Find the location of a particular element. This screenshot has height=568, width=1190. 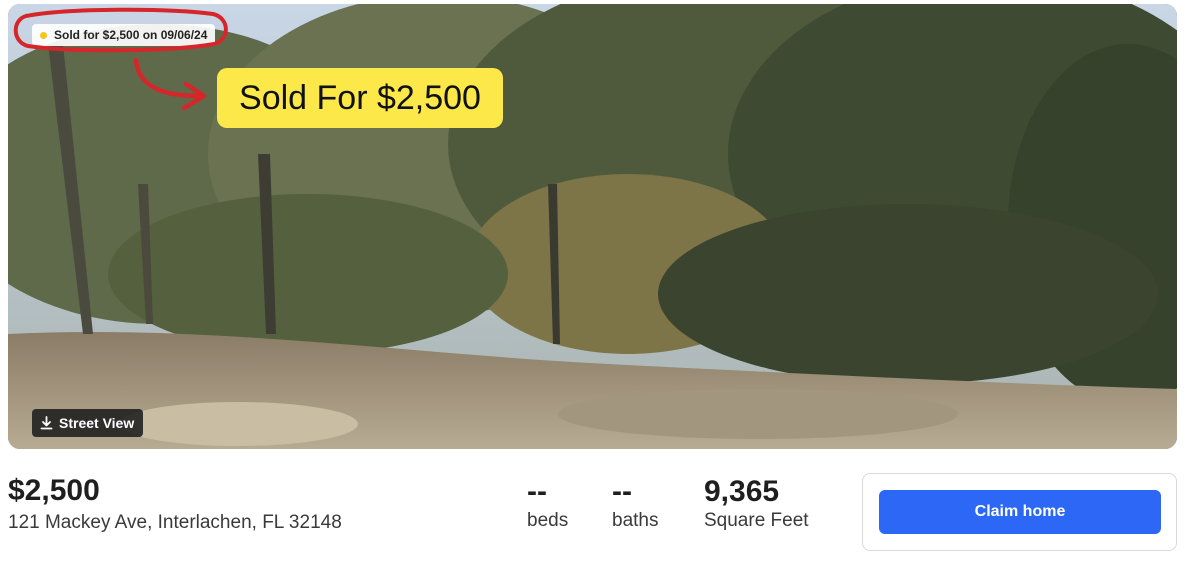

street-view-button: Street View is located at coordinates (88, 423).